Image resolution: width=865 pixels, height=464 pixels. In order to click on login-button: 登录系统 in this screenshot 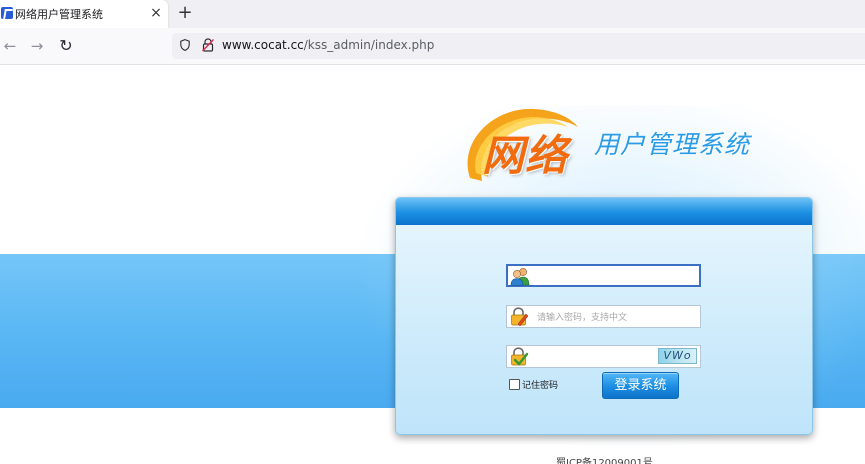, I will do `click(640, 385)`.